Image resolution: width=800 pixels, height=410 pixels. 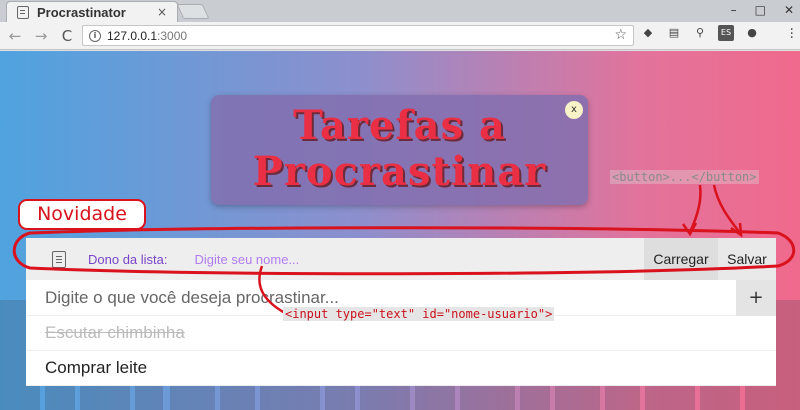 I want to click on browser-menu-icon: · · ·, so click(x=792, y=34).